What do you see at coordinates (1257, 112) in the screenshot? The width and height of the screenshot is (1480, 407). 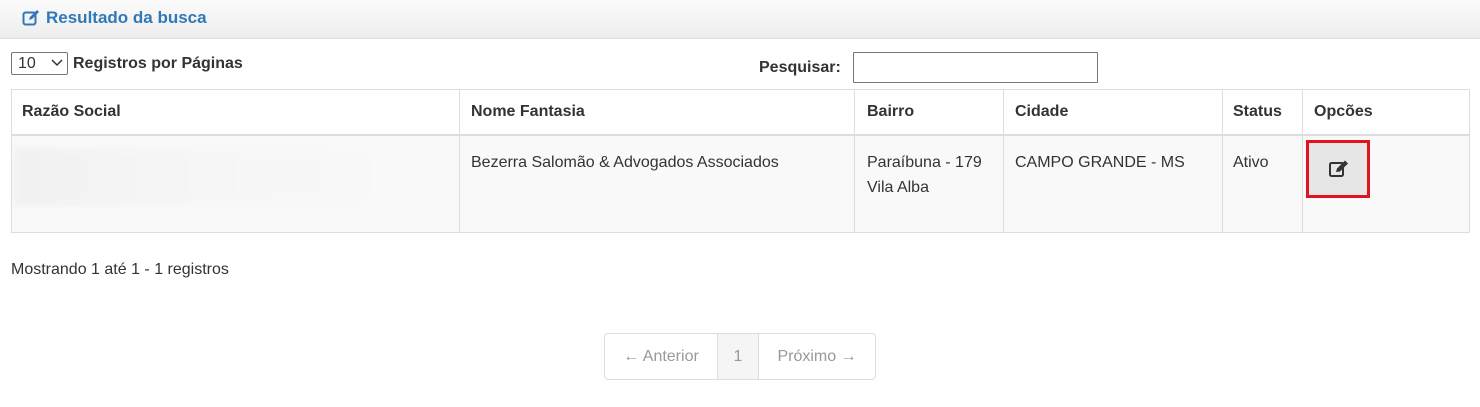 I see `column-header-status: Status` at bounding box center [1257, 112].